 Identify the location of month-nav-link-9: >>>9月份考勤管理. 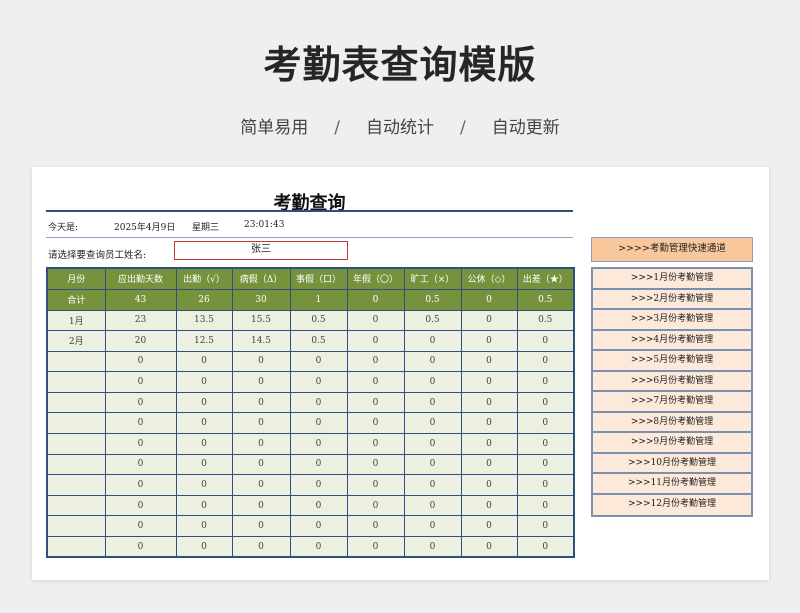
(672, 443).